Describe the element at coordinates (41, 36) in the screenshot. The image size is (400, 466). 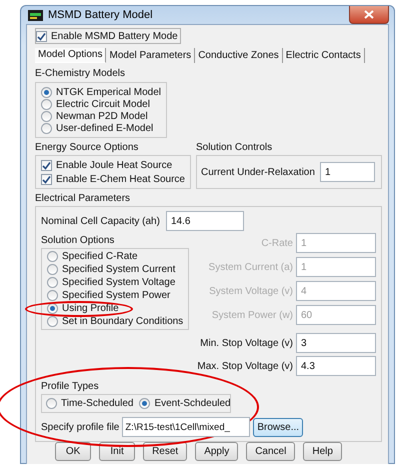
I see `checkmark-icon` at that location.